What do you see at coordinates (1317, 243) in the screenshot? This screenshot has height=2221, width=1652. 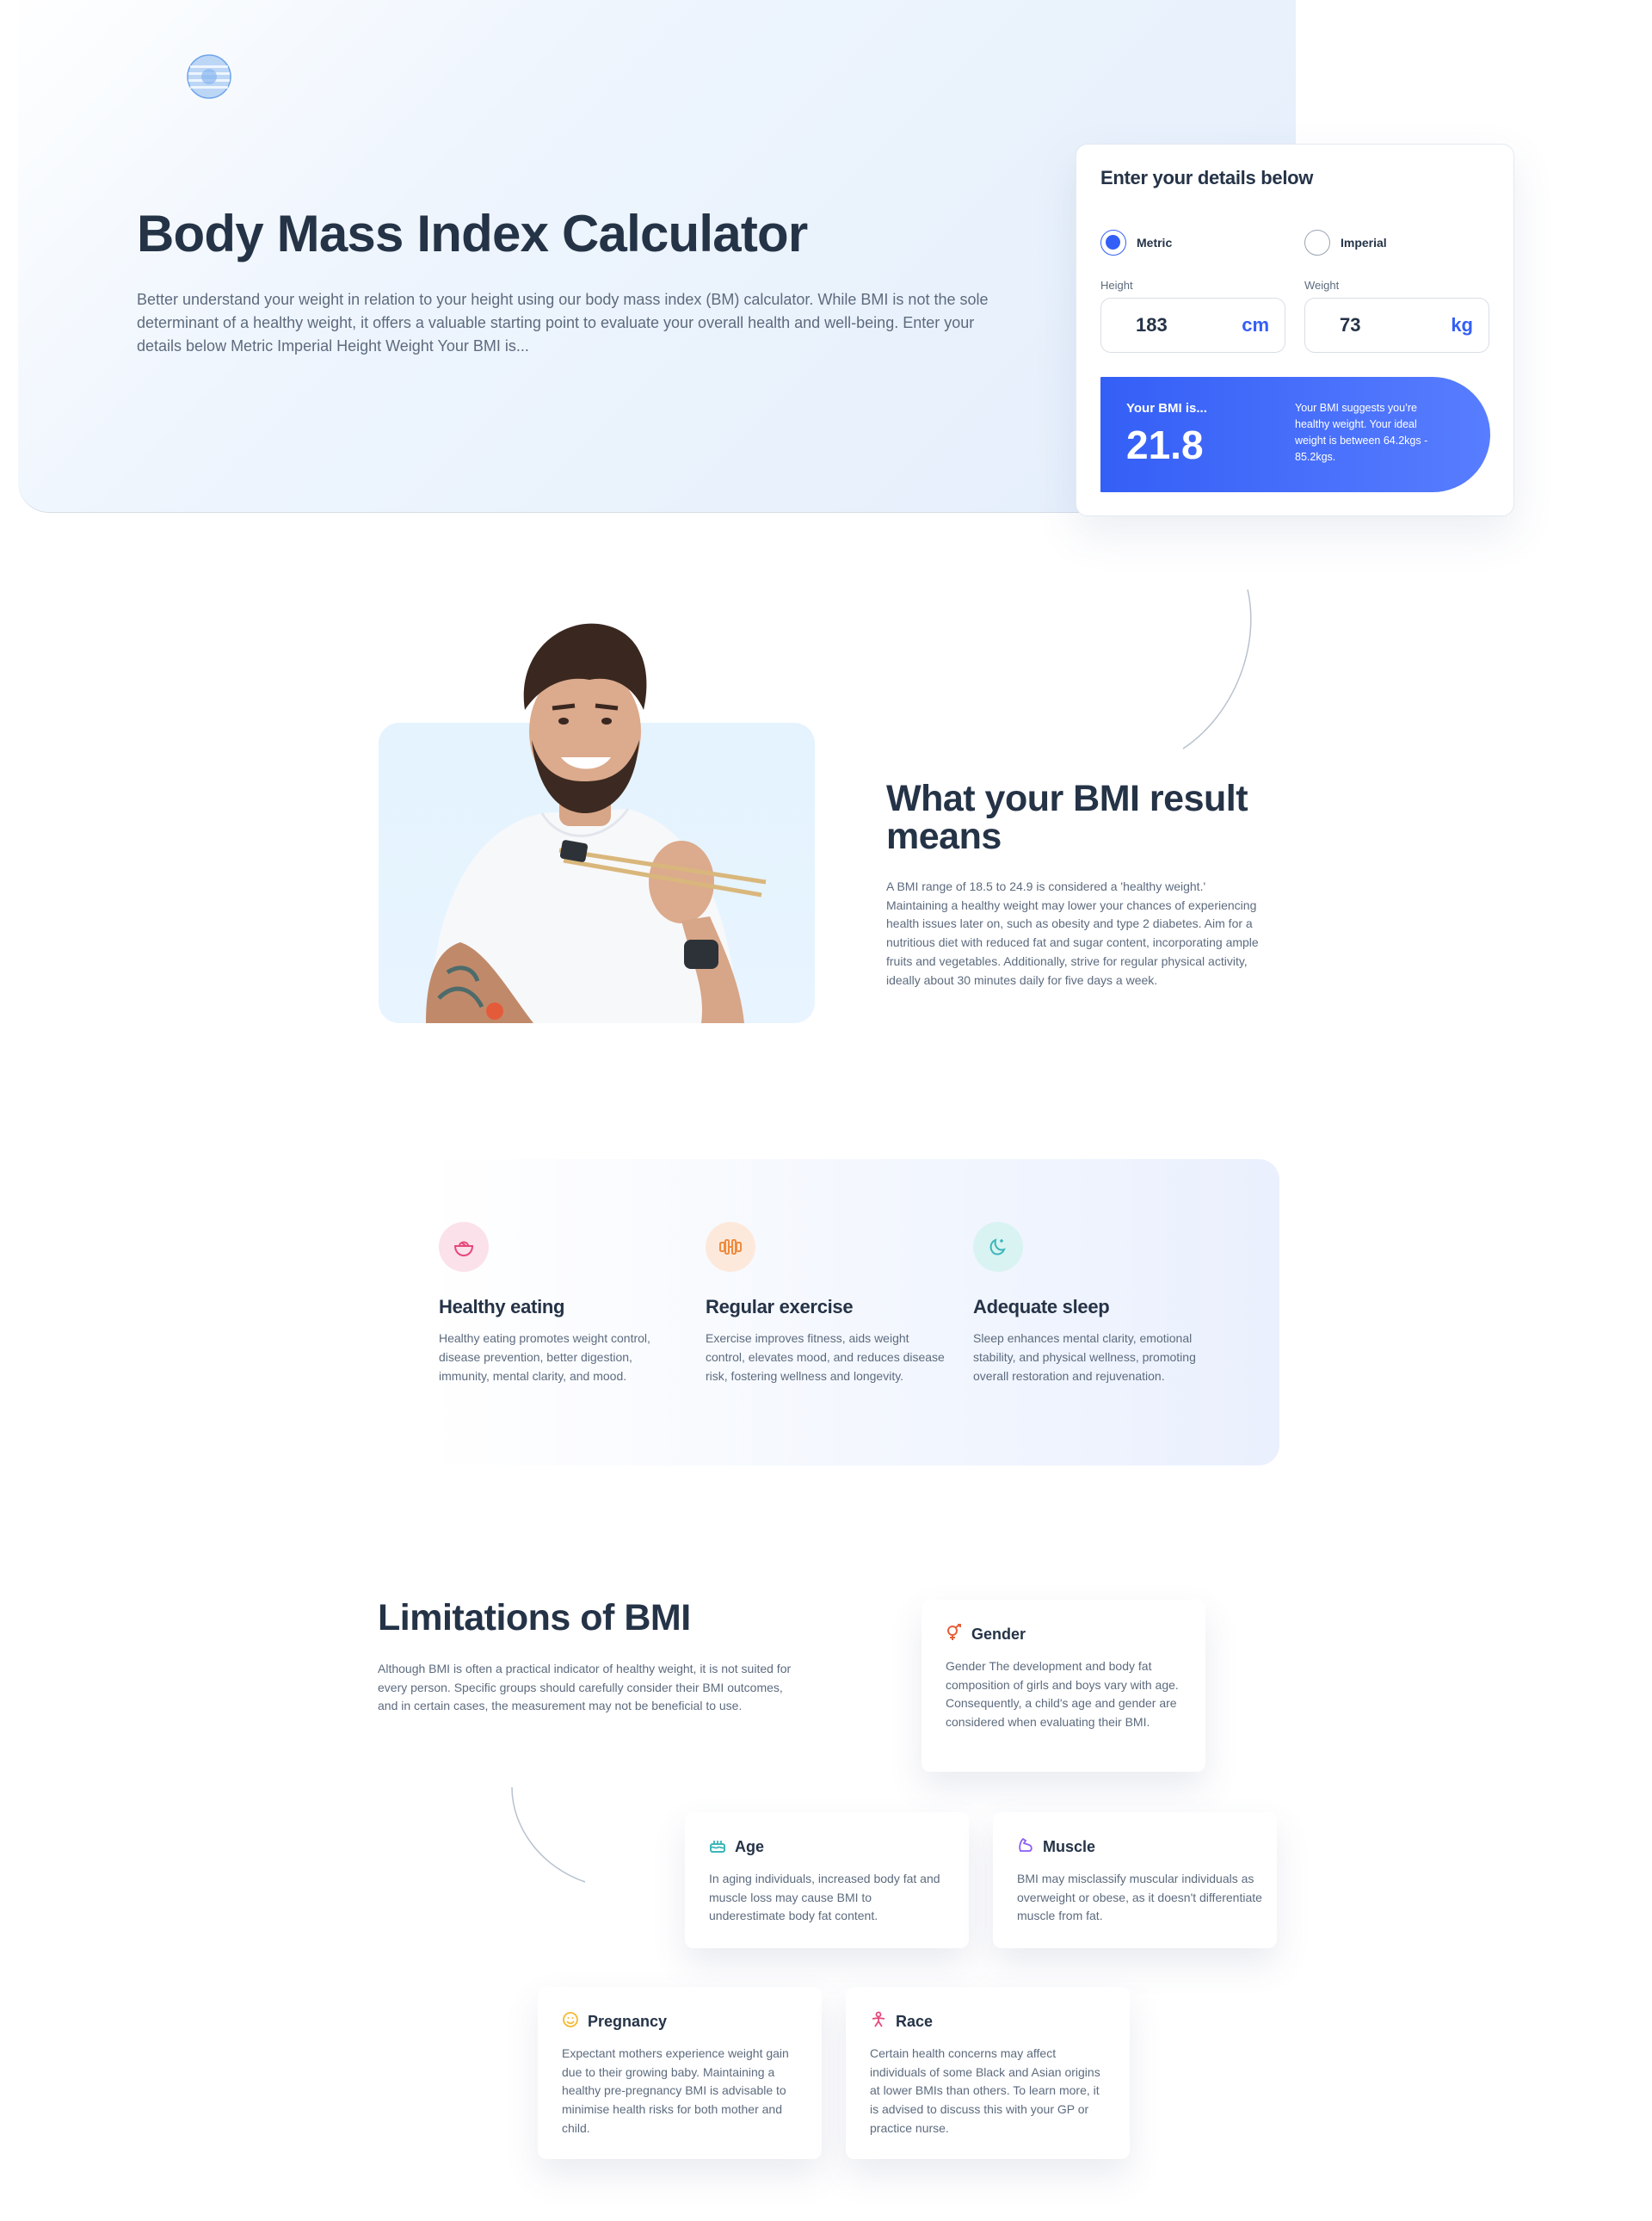 I see `imperial-radio` at bounding box center [1317, 243].